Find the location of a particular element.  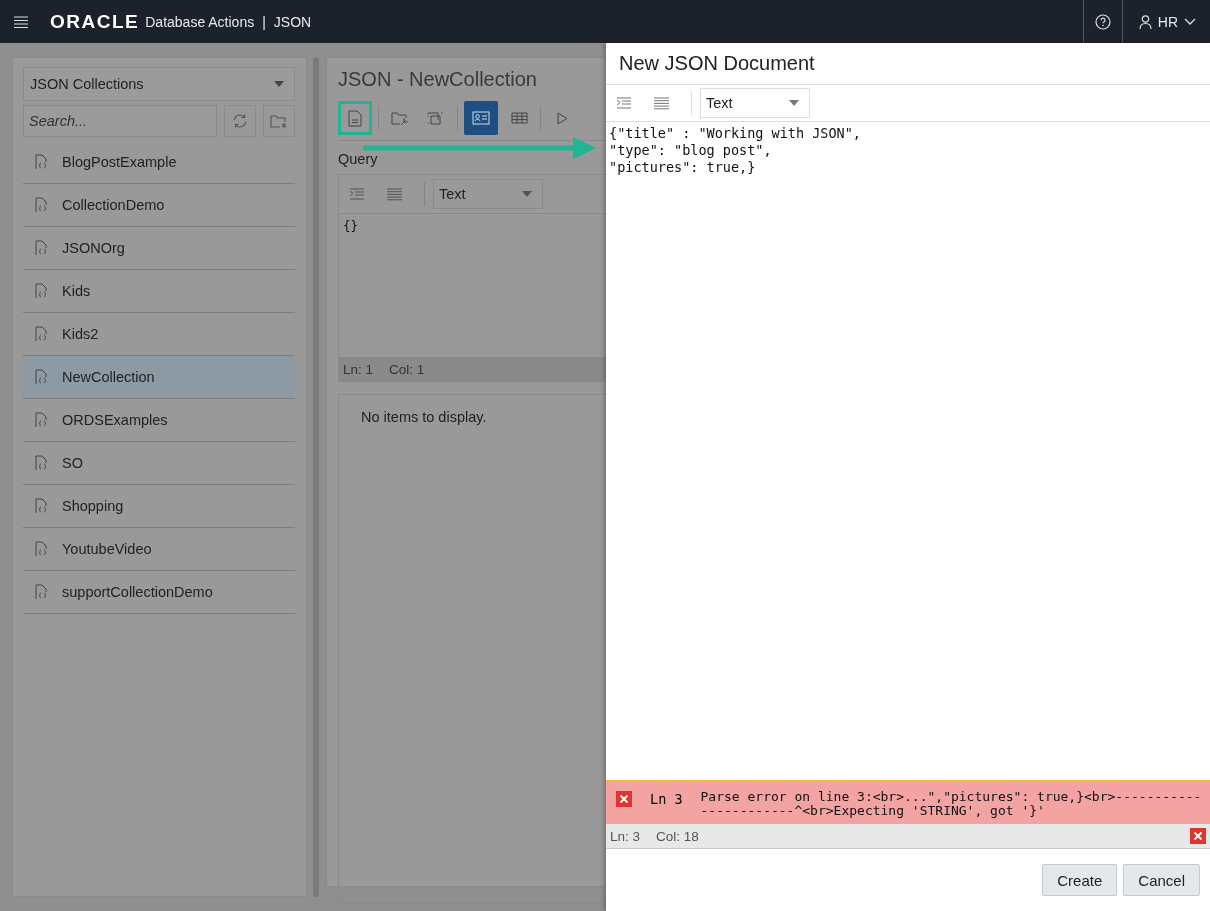

code-line: {"title" : "Working with JSON", is located at coordinates (735, 133).